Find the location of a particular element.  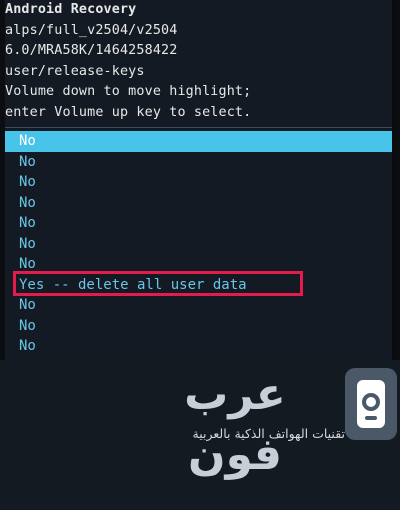

build-line-keys: user/release-keys is located at coordinates (75, 71).